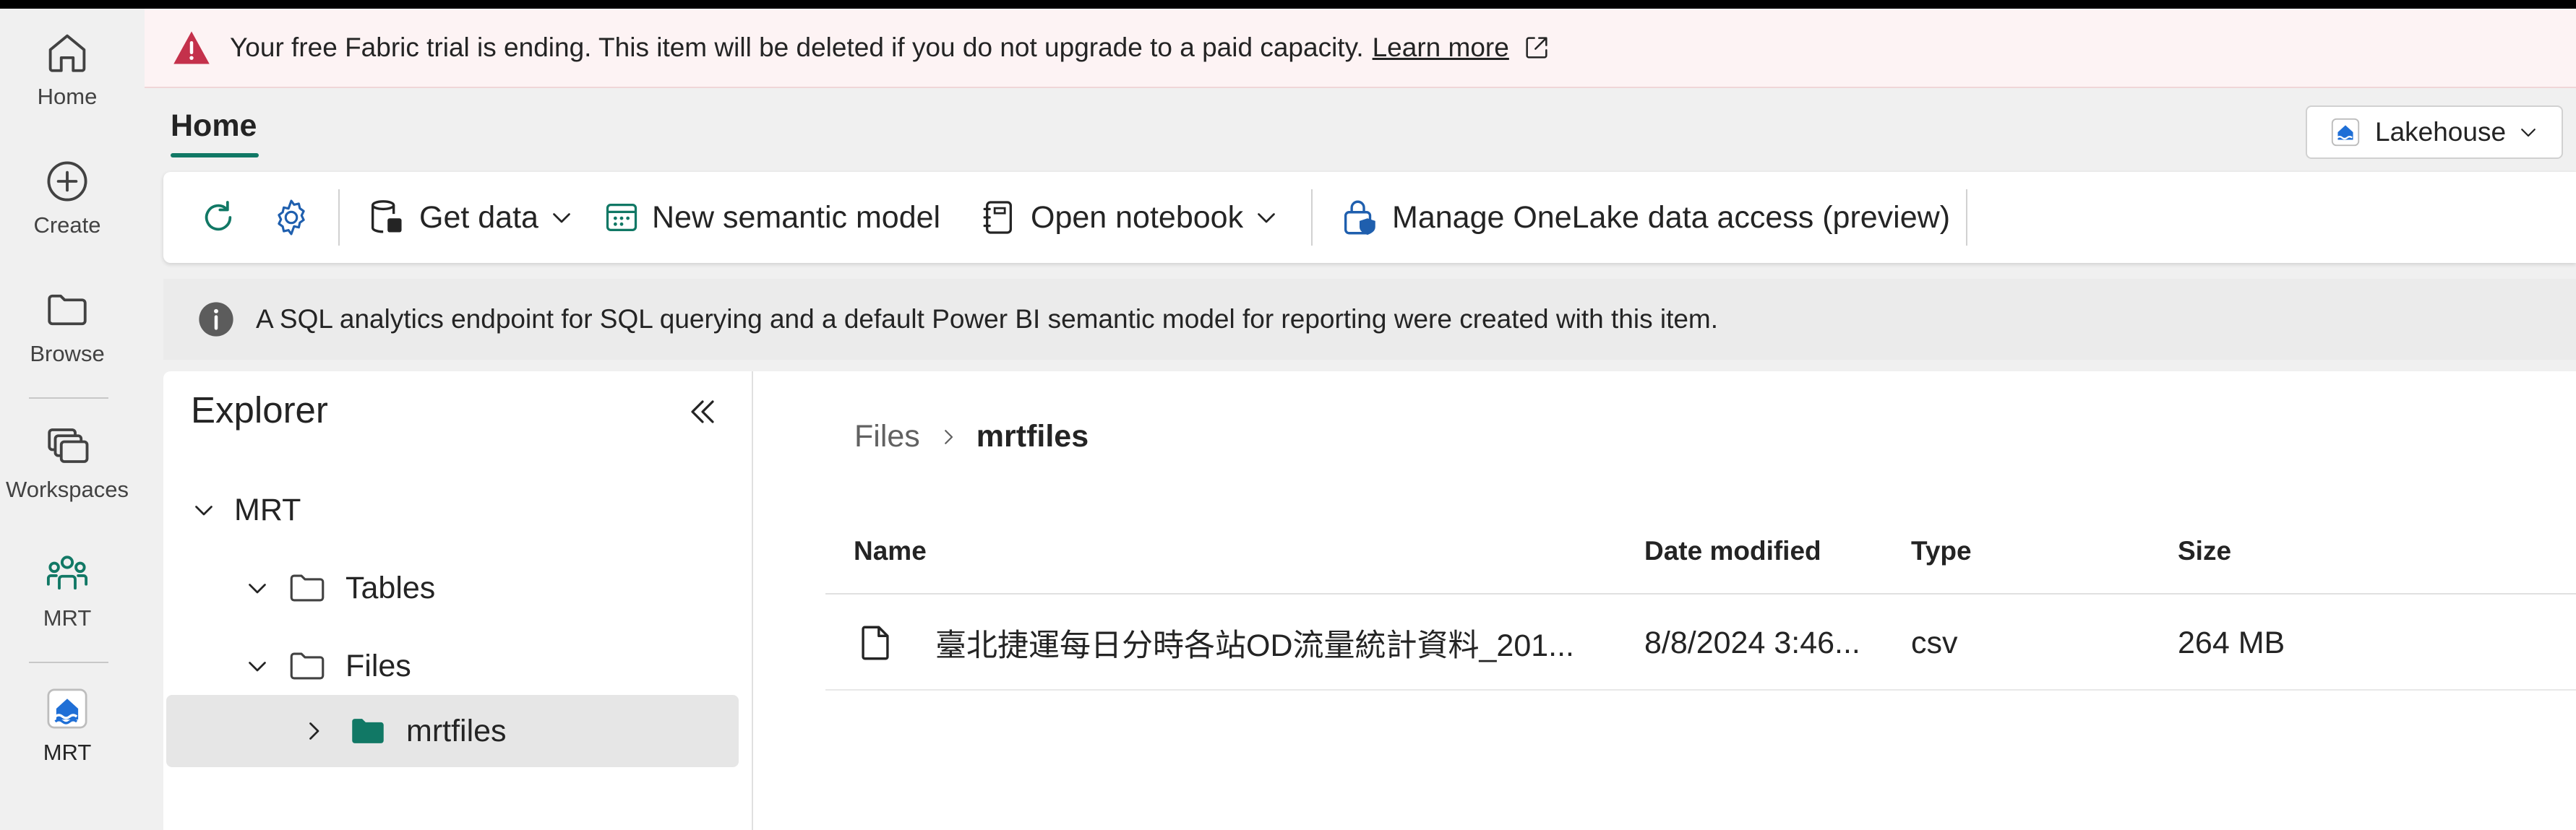 The height and width of the screenshot is (830, 2576). What do you see at coordinates (1942, 551) in the screenshot?
I see `column-header-type: Type` at bounding box center [1942, 551].